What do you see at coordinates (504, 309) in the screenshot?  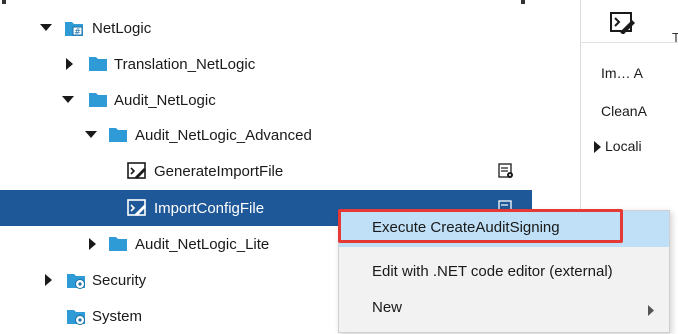 I see `menu-item-new: New` at bounding box center [504, 309].